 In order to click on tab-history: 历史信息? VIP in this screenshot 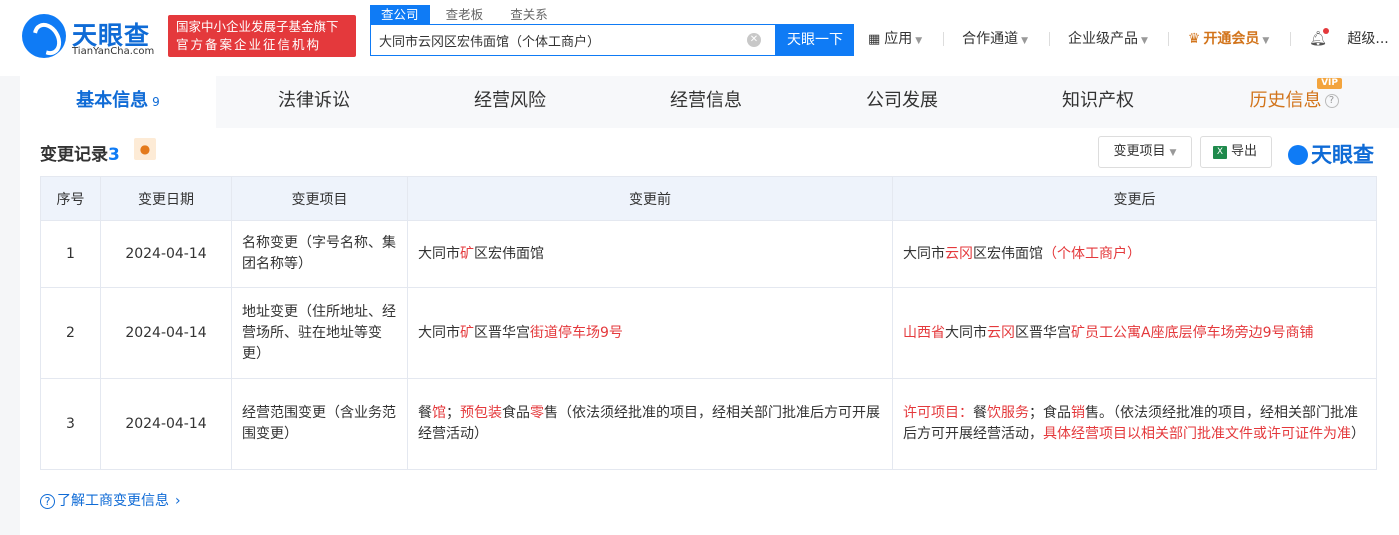, I will do `click(1294, 102)`.